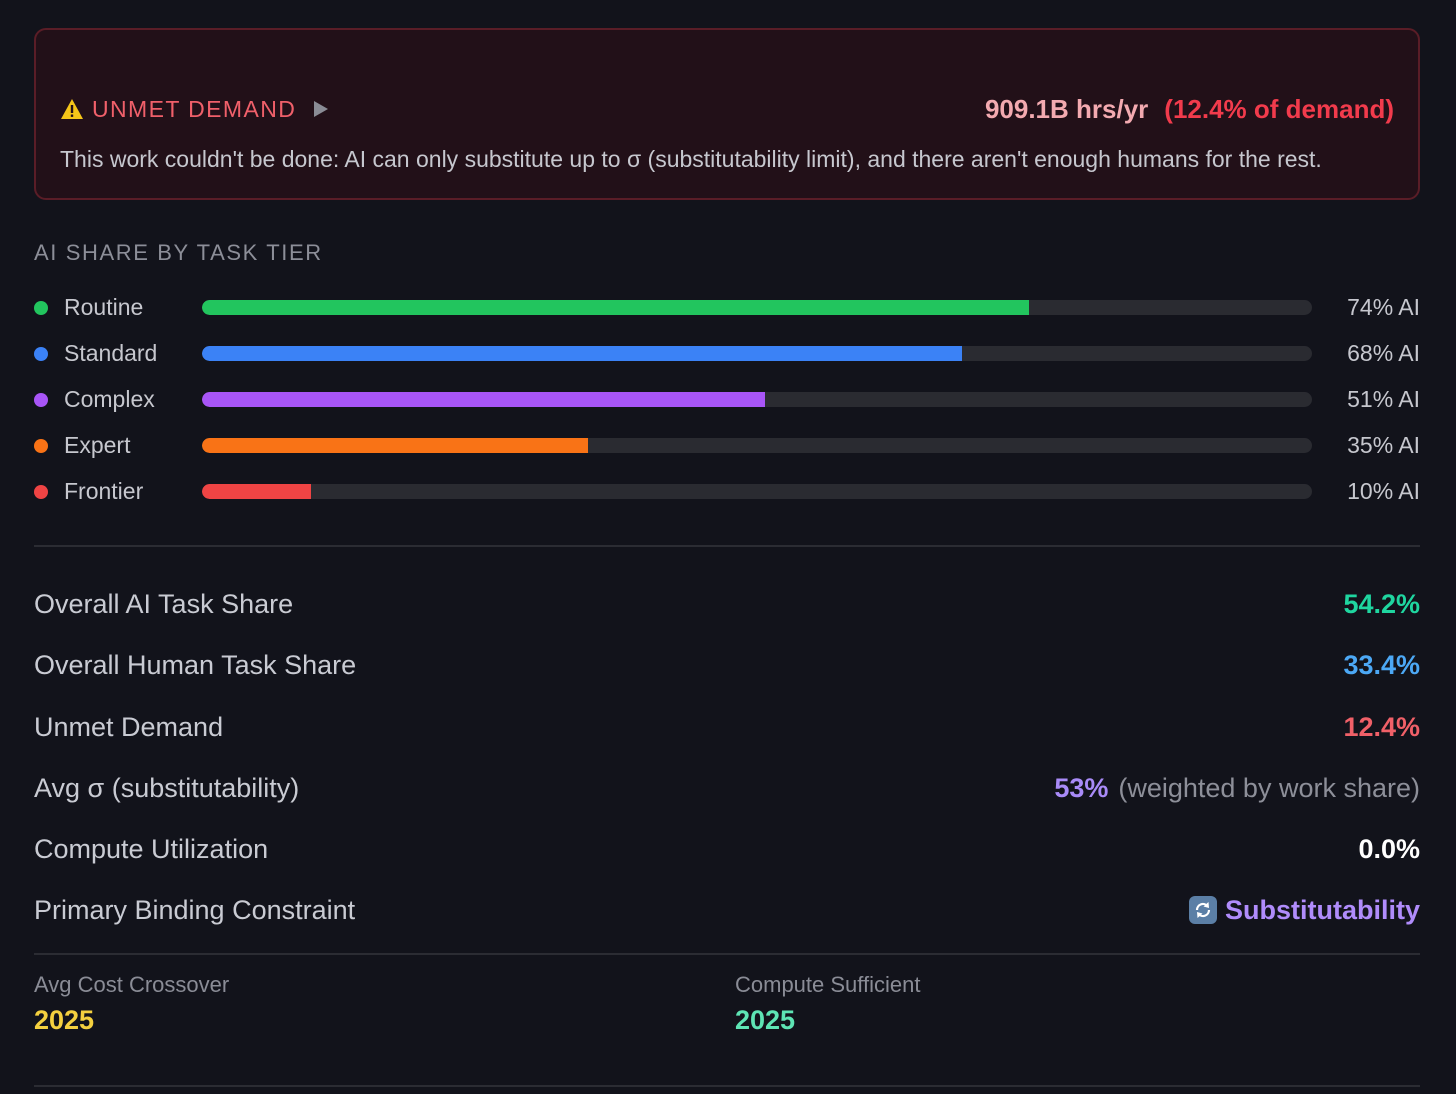 The width and height of the screenshot is (1456, 1094). What do you see at coordinates (727, 849) in the screenshot?
I see `metric-row: Compute Utilization 0.0%` at bounding box center [727, 849].